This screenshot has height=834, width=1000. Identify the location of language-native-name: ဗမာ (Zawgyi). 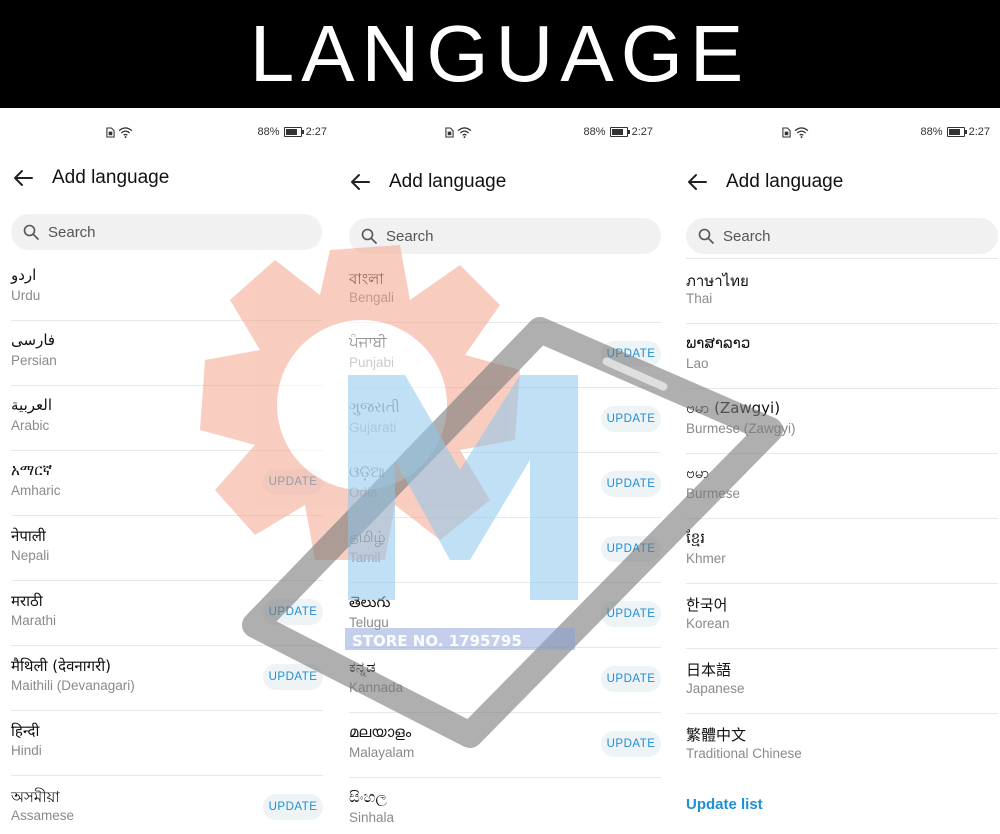
(733, 408).